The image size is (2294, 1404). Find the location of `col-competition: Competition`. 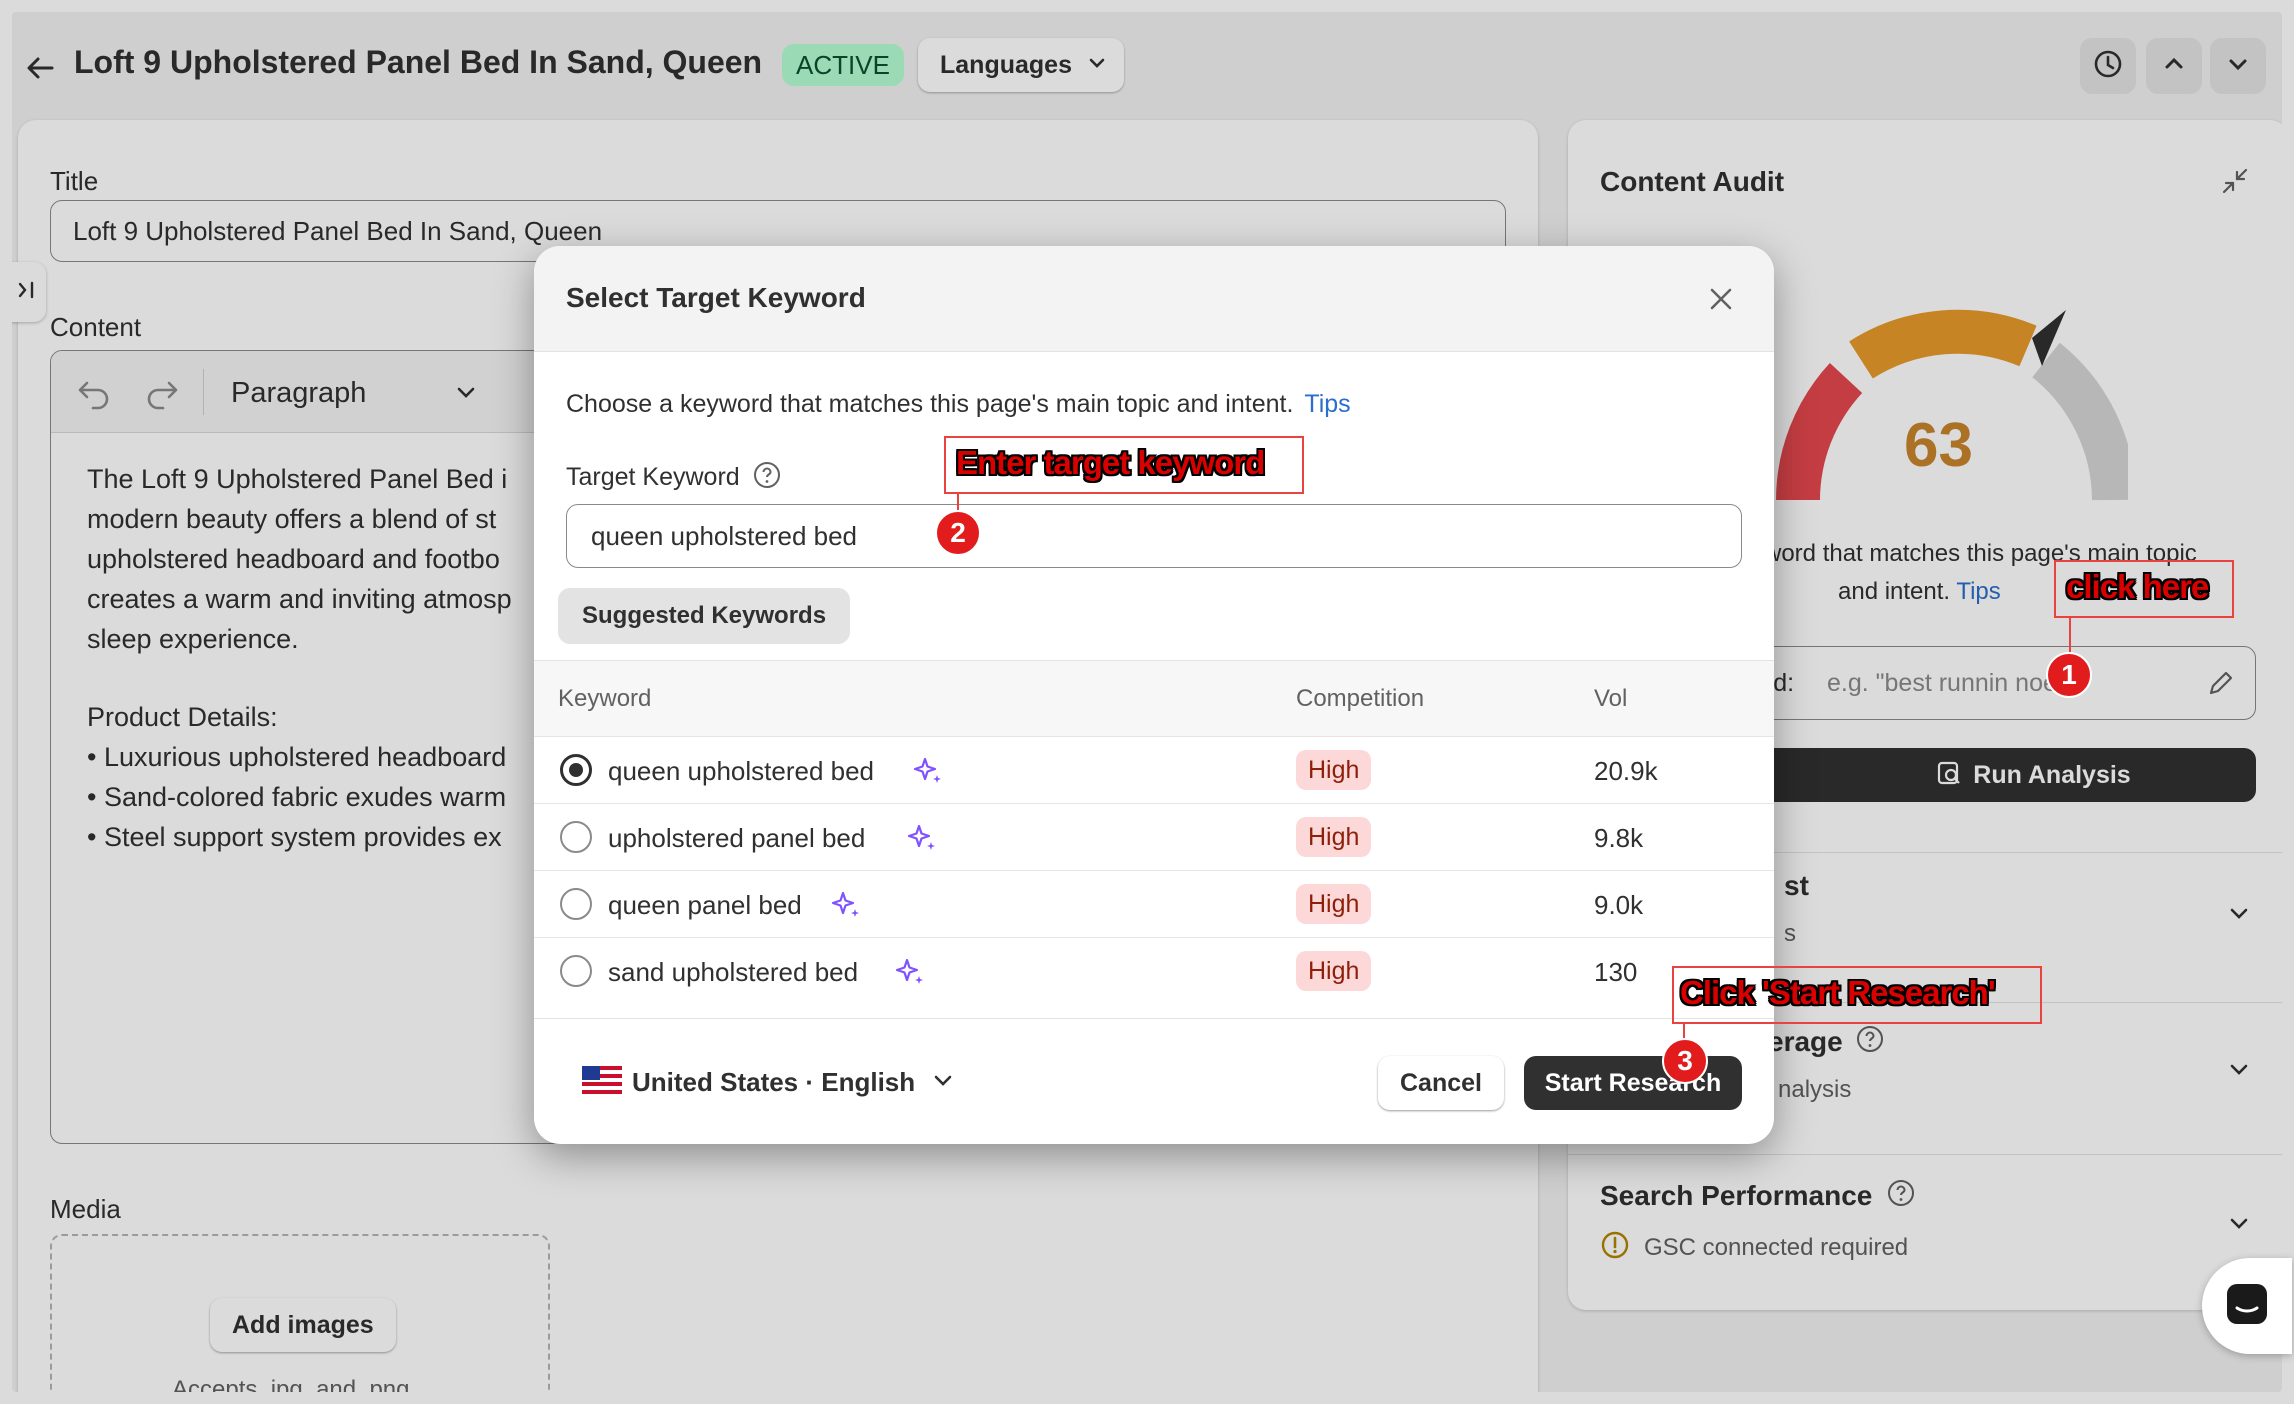

col-competition: Competition is located at coordinates (1360, 698).